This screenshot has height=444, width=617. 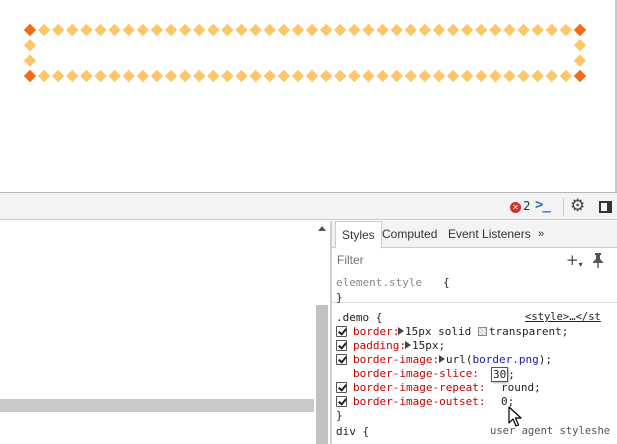 What do you see at coordinates (339, 415) in the screenshot?
I see `rule-brace-close: }` at bounding box center [339, 415].